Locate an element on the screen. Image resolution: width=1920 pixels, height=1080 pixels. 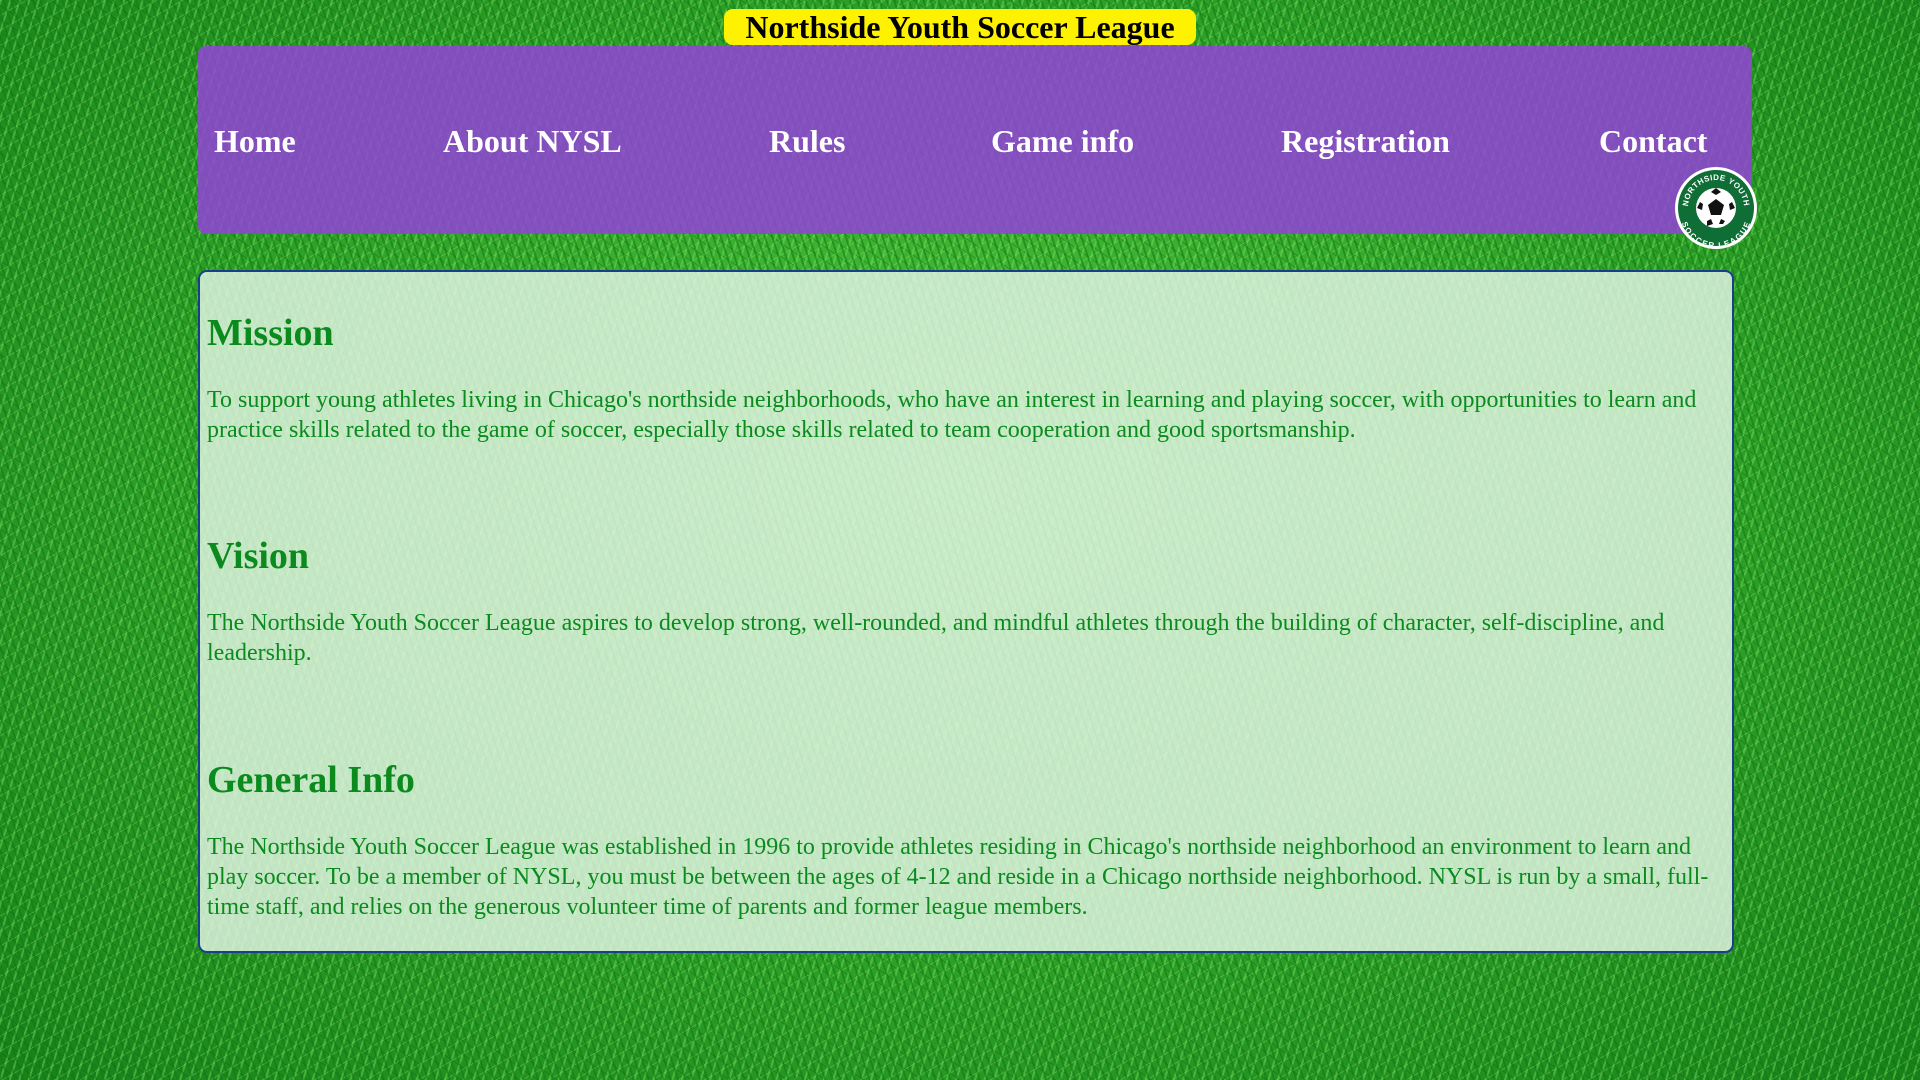
mission-heading: Mission is located at coordinates (270, 333).